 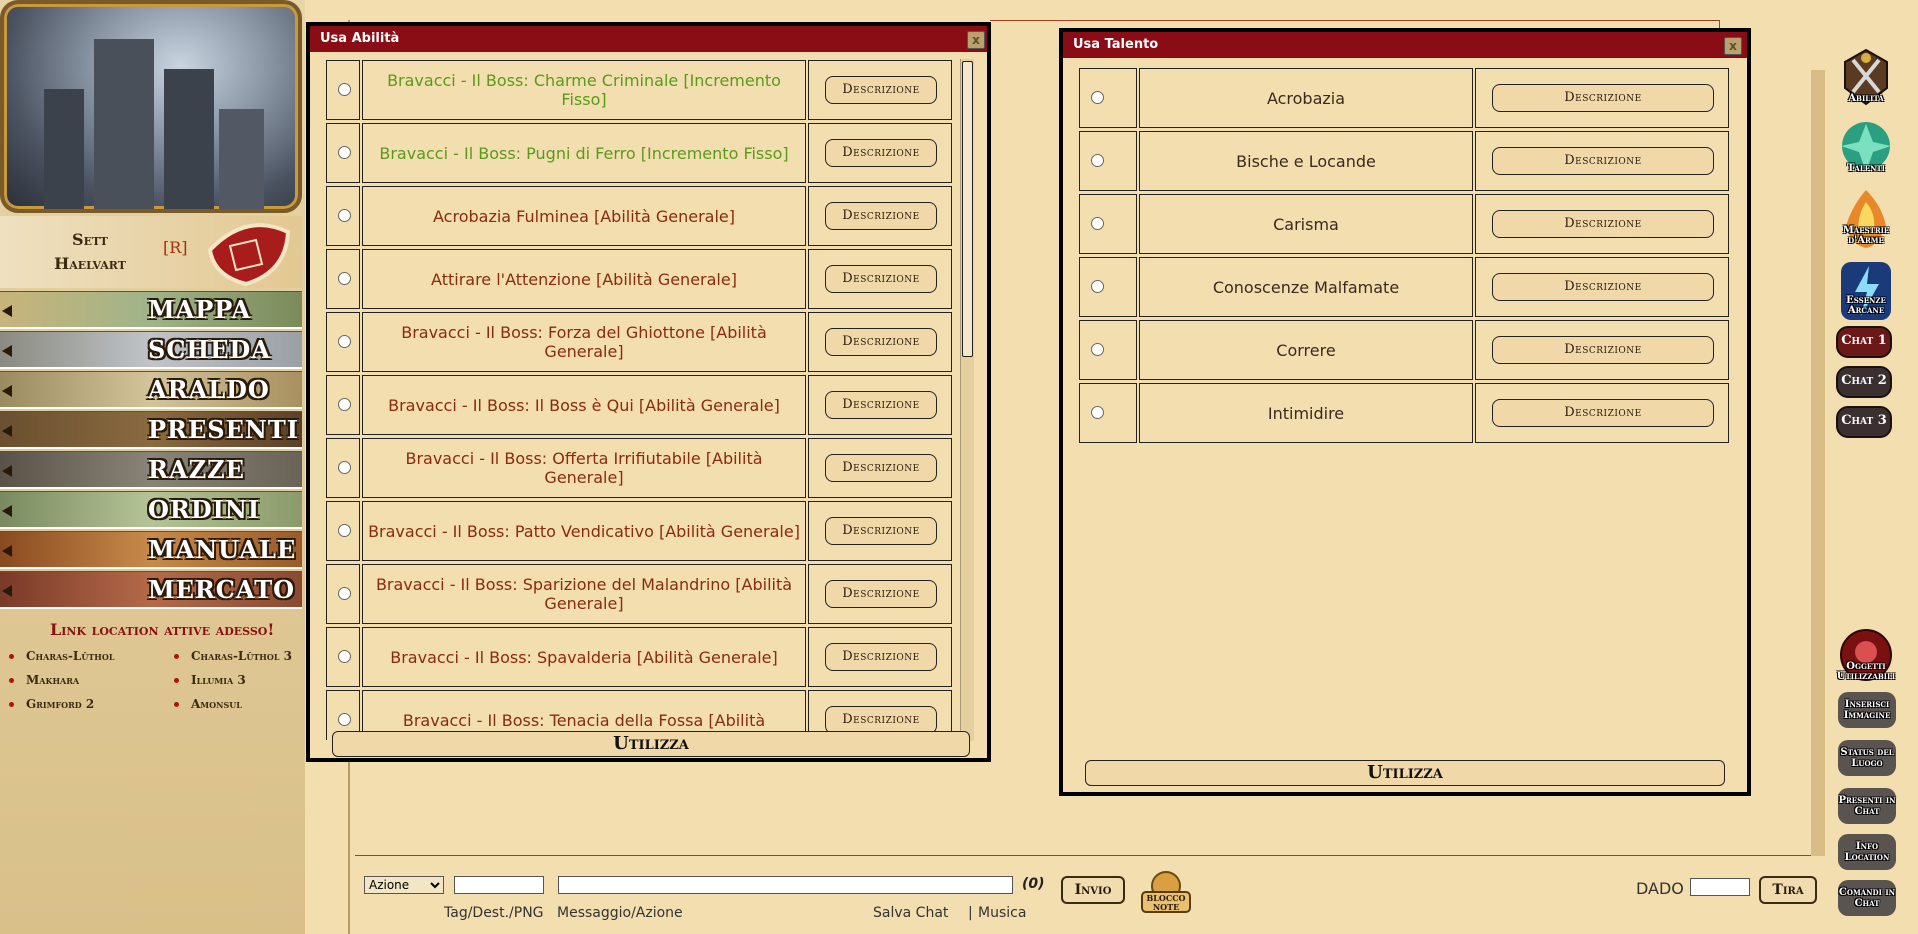 I want to click on oggetti-icon: Oggetti Utilizzabili, so click(x=1866, y=657).